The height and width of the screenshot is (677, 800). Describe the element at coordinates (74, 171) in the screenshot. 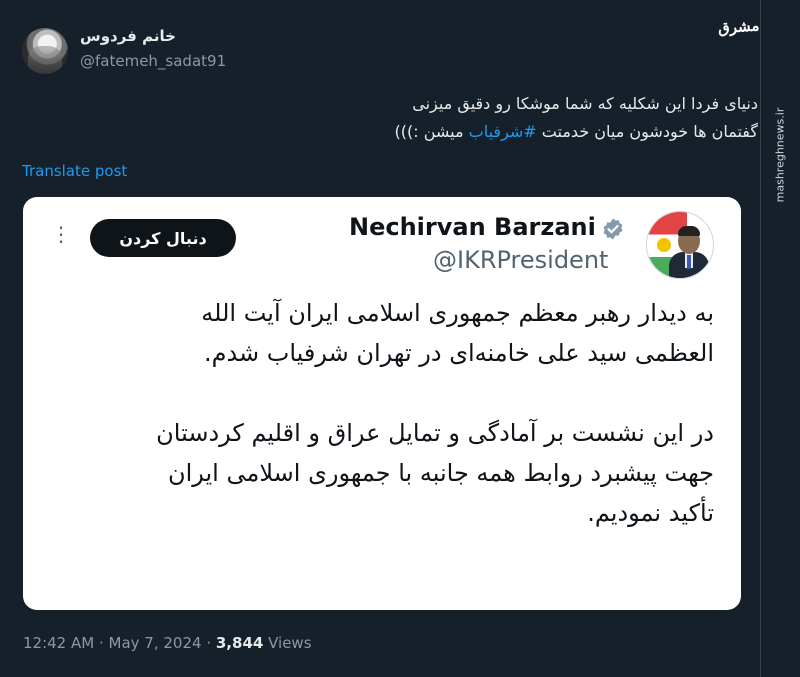

I see `translate-post-link: Translate post` at that location.